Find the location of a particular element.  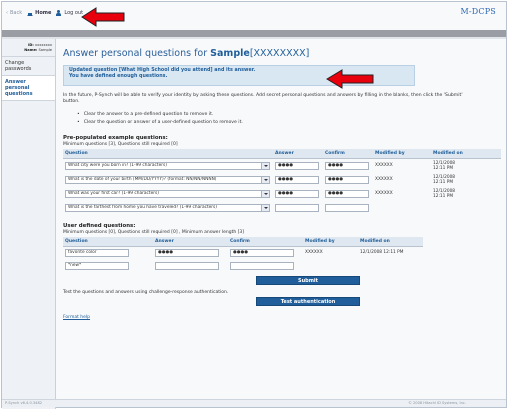

home-link: Home is located at coordinates (39, 13).